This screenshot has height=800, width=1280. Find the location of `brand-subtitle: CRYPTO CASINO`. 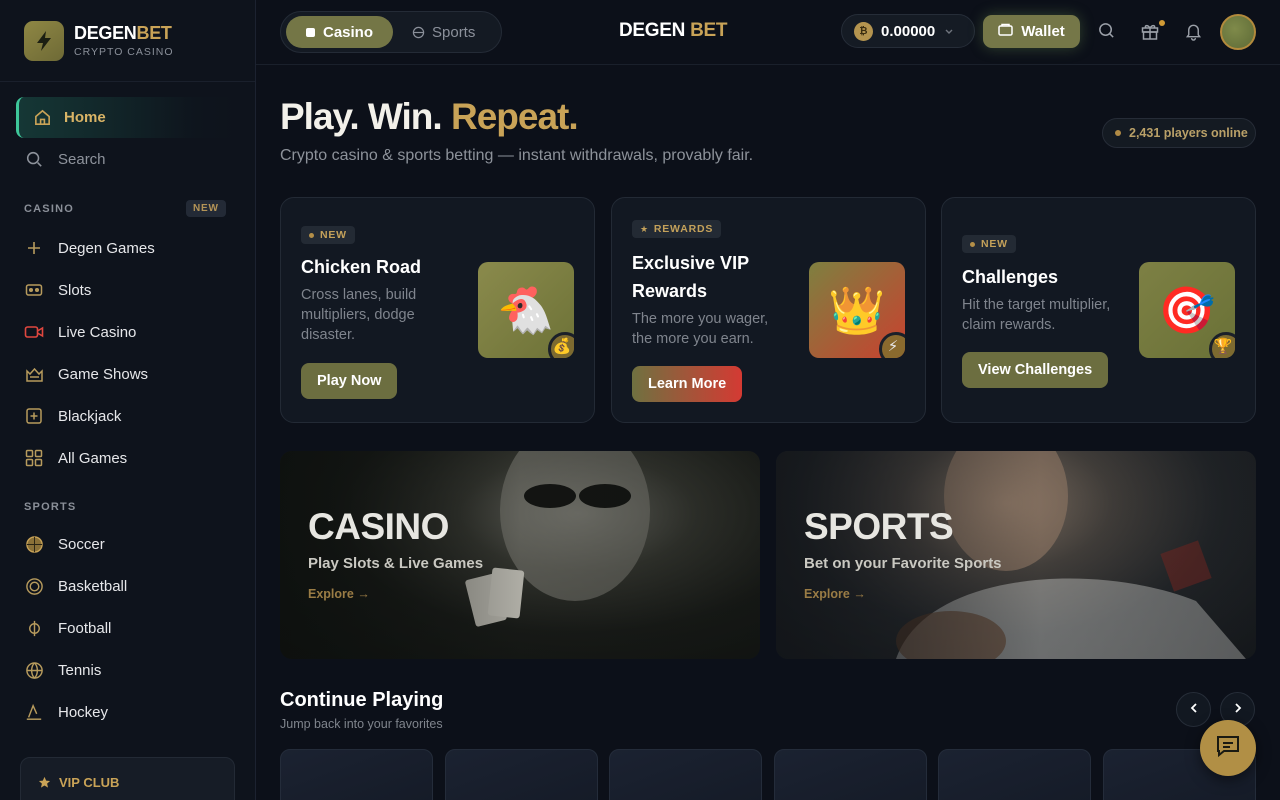

brand-subtitle: CRYPTO CASINO is located at coordinates (124, 52).